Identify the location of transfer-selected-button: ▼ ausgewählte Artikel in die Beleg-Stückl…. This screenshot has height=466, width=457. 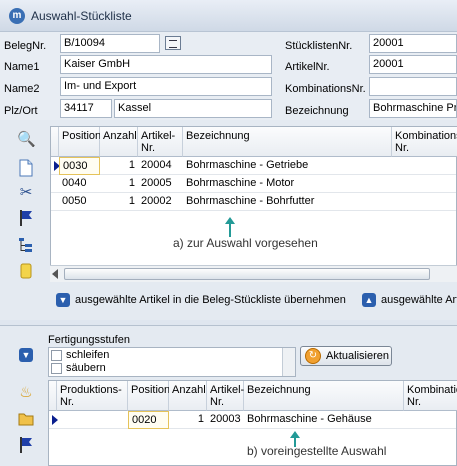
(201, 301).